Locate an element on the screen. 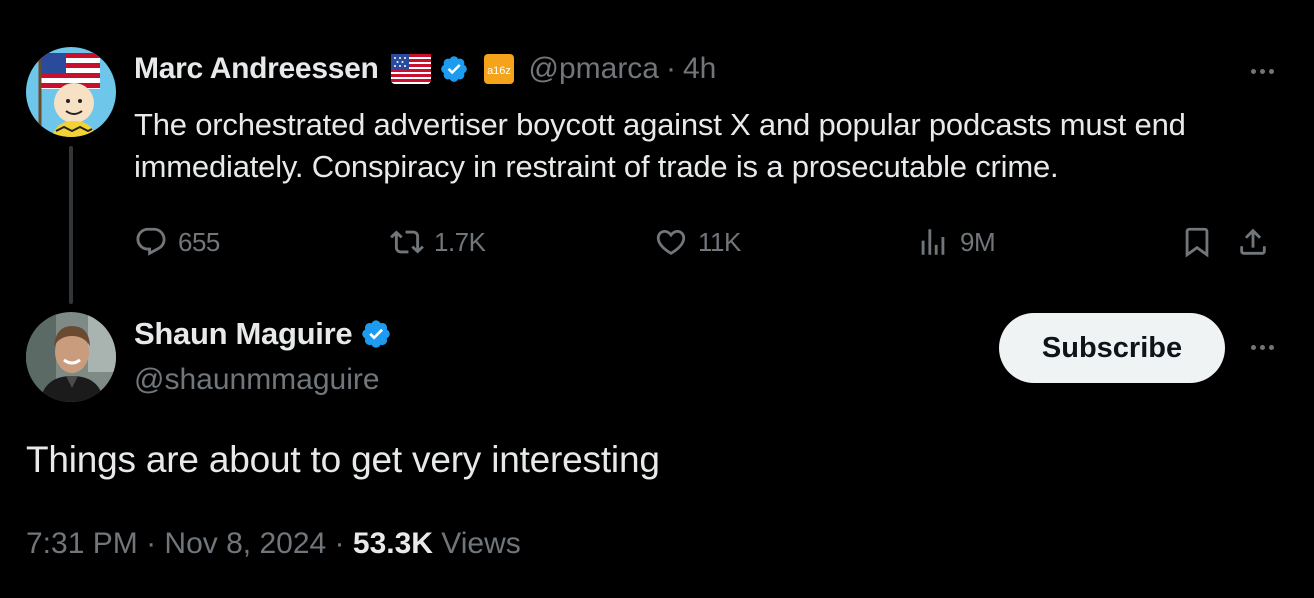 Image resolution: width=1314 pixels, height=598 pixels. a16z-logo-text: a16z is located at coordinates (499, 71).